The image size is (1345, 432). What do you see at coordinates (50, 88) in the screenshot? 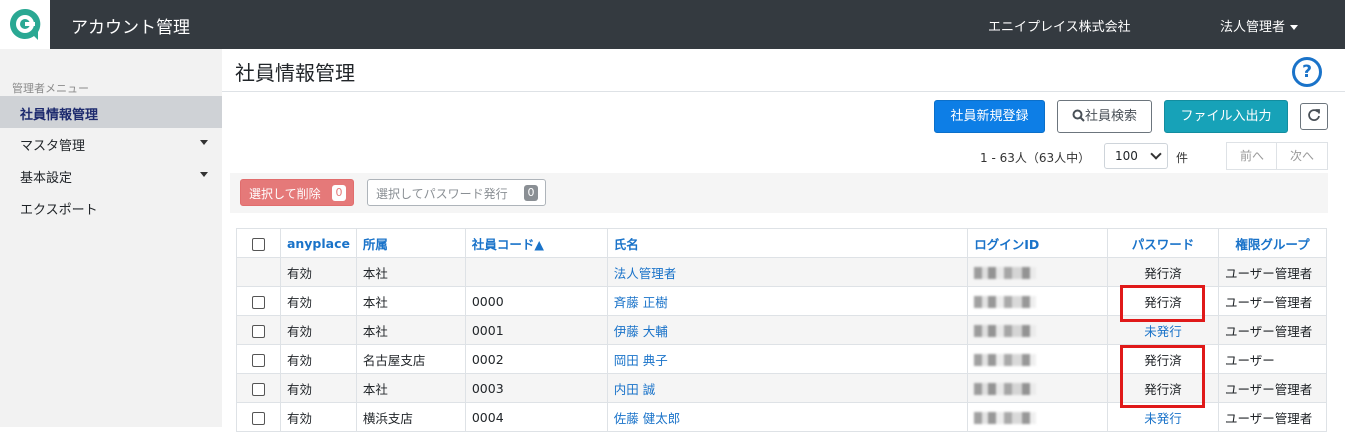
I see `sidebar-heading: 管理者メニュー` at bounding box center [50, 88].